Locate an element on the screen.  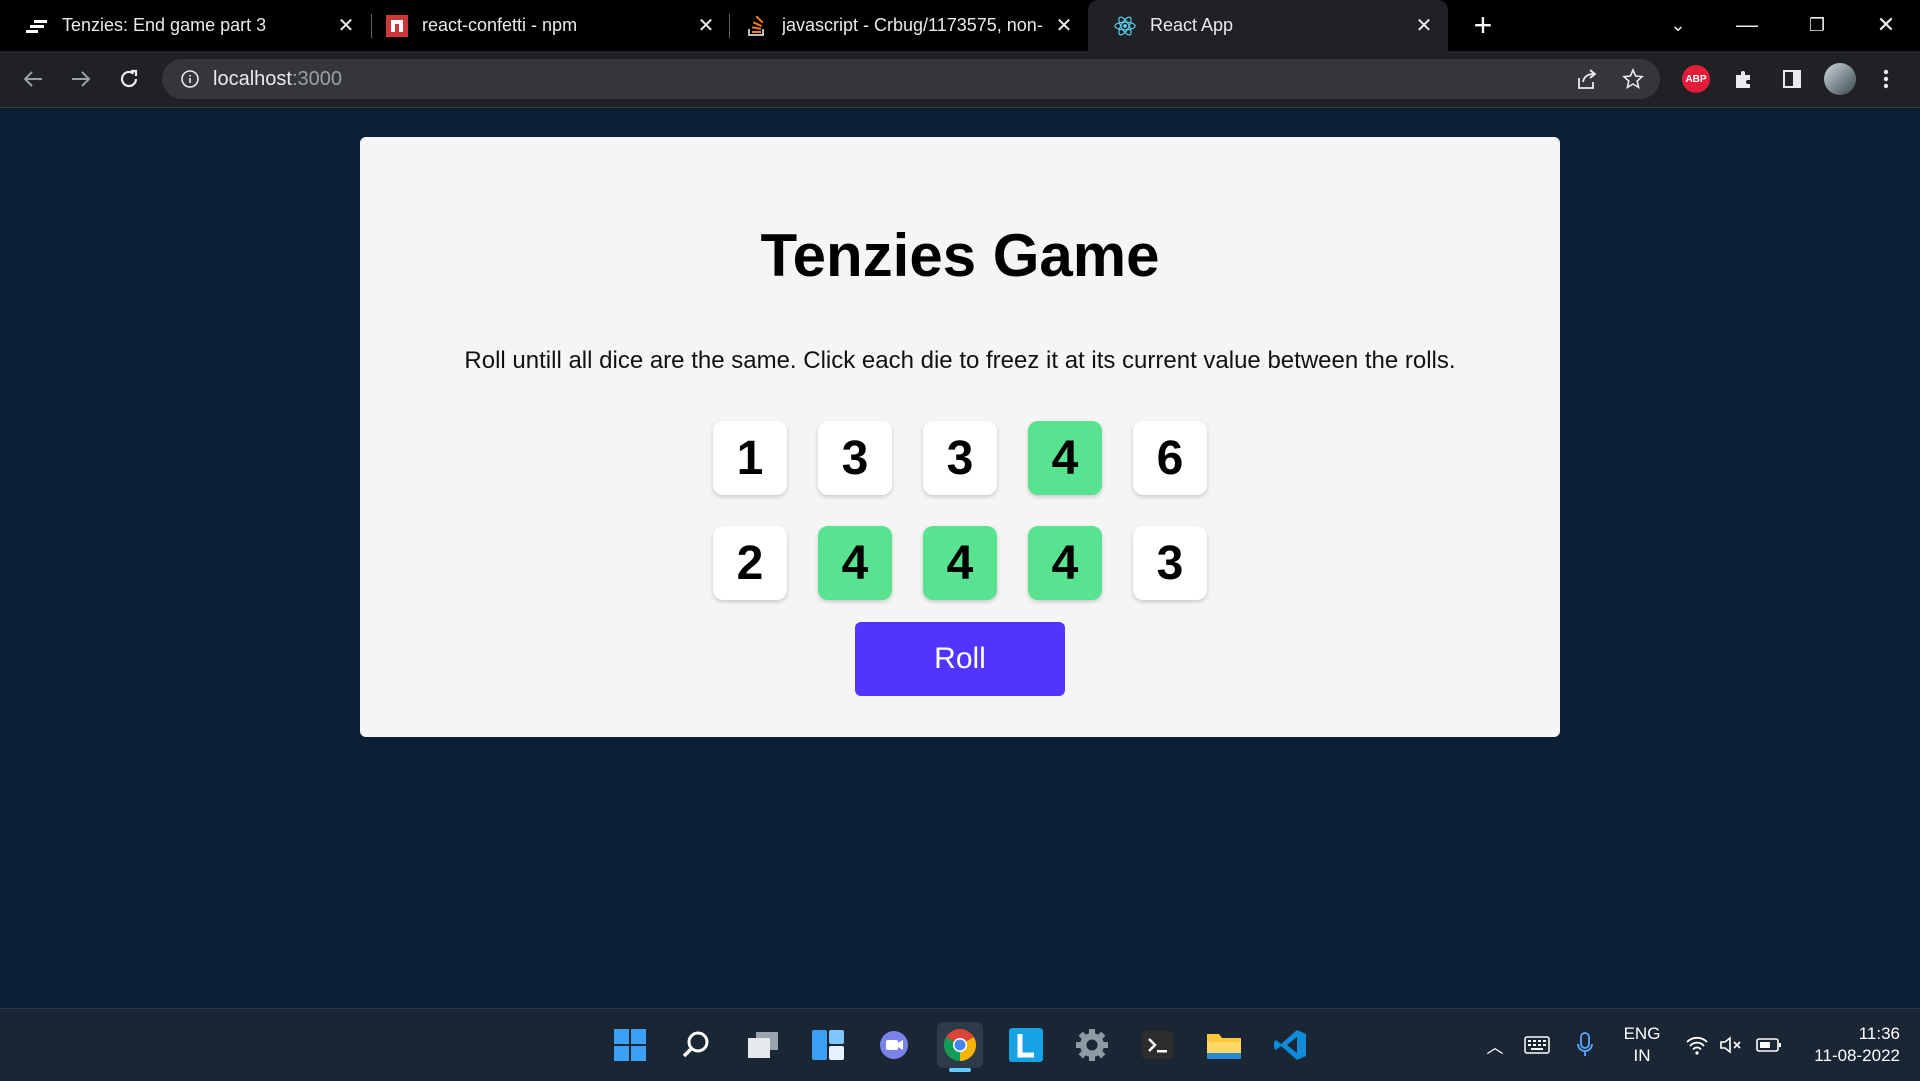
stackoverflow-favicon-icon is located at coordinates (757, 25).